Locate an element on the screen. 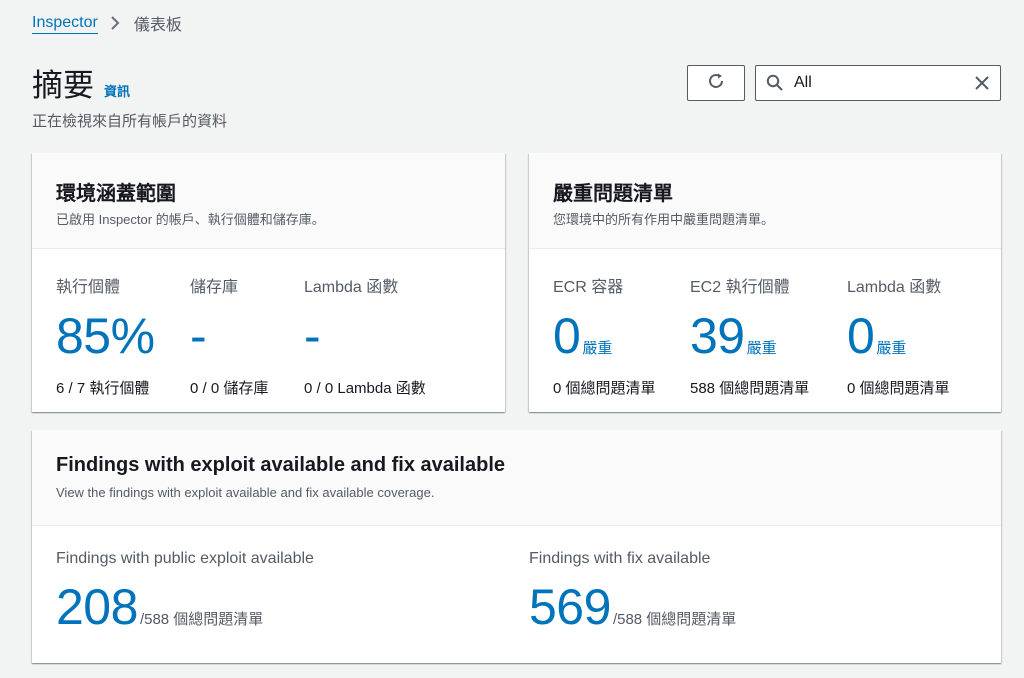  card-header: 環境涵蓋範圍 已啟用 Inspector 的帳戶、執行個體和儲存庫。 is located at coordinates (268, 201).